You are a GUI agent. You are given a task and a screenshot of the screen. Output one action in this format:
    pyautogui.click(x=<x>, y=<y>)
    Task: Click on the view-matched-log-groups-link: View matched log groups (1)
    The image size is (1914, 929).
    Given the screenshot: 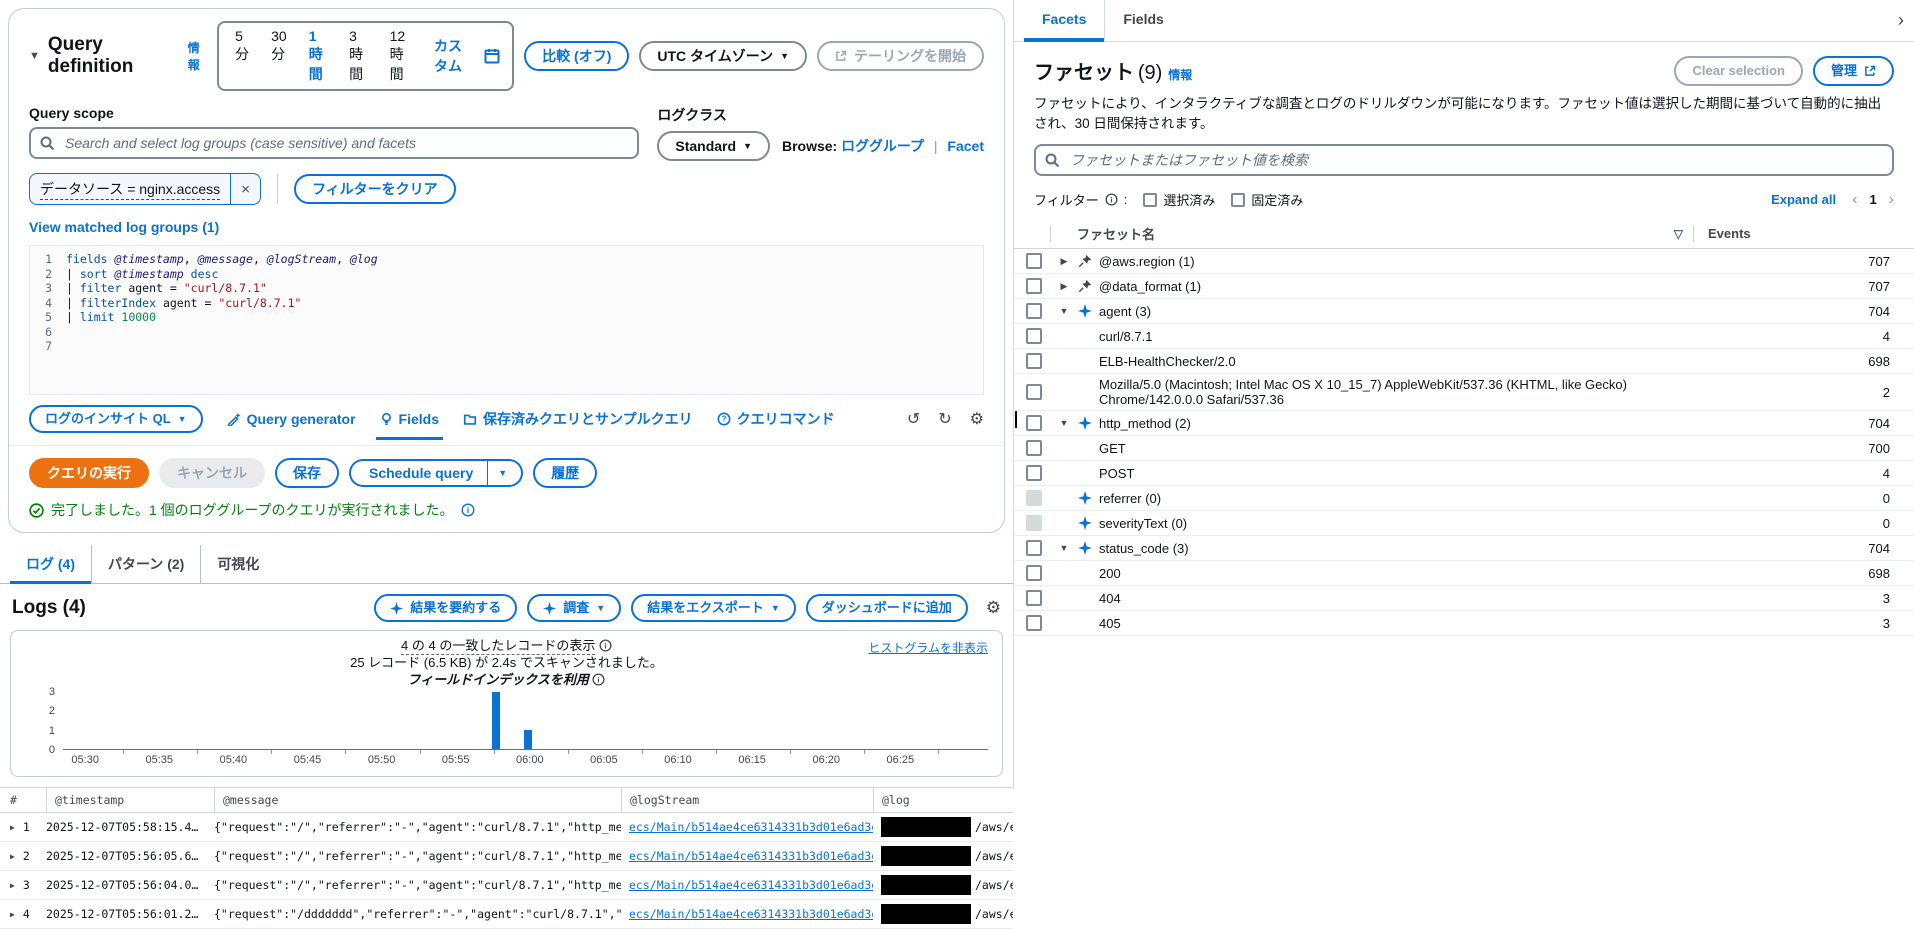 What is the action you would take?
    pyautogui.click(x=124, y=227)
    